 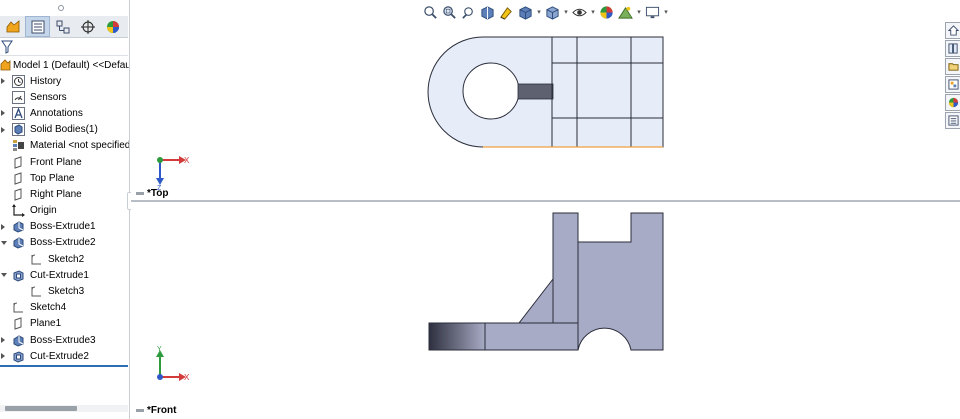 What do you see at coordinates (952, 120) in the screenshot?
I see `custom-properties-icon` at bounding box center [952, 120].